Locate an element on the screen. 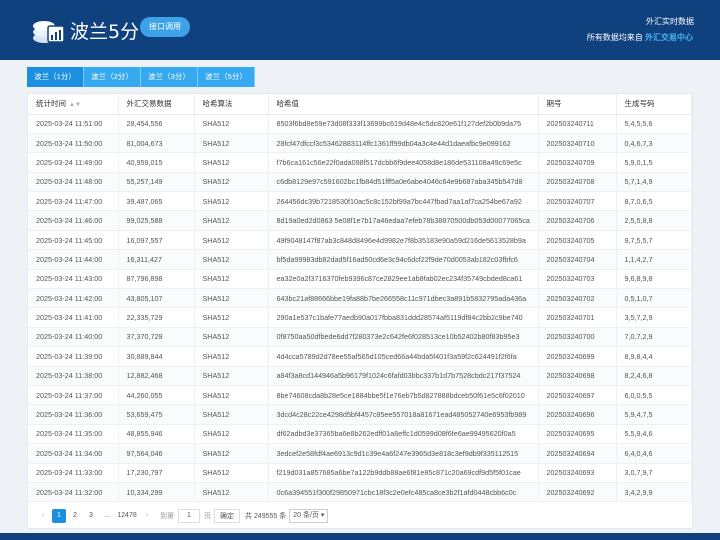  col-algo-header: 哈希算法 is located at coordinates (231, 104).